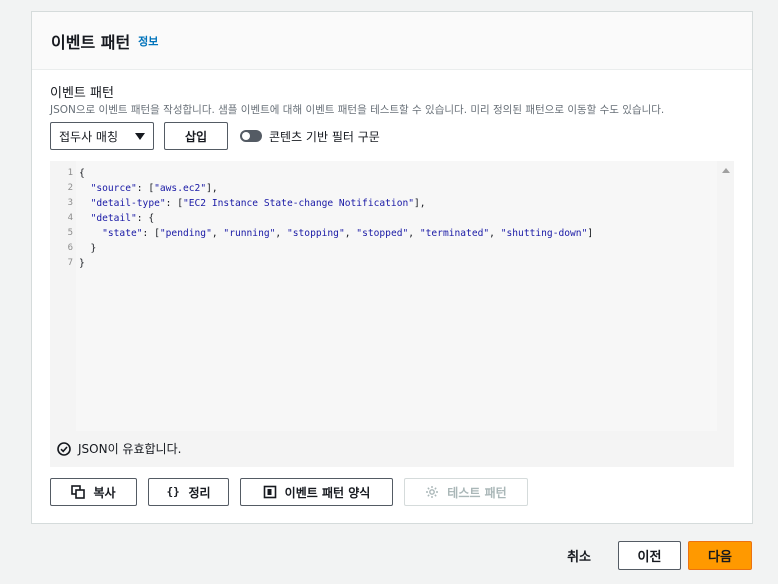 The width and height of the screenshot is (778, 584). I want to click on line-number: 5, so click(70, 233).